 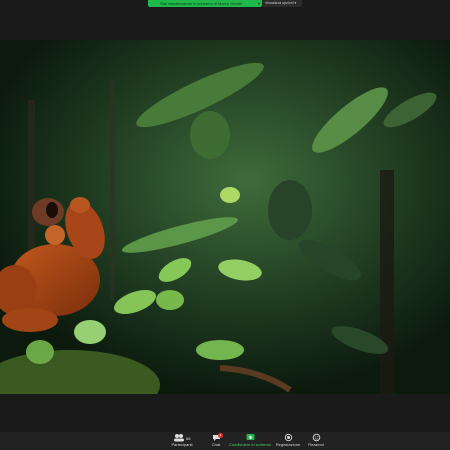 I want to click on reactions-button: Reazioni, so click(x=316, y=441).